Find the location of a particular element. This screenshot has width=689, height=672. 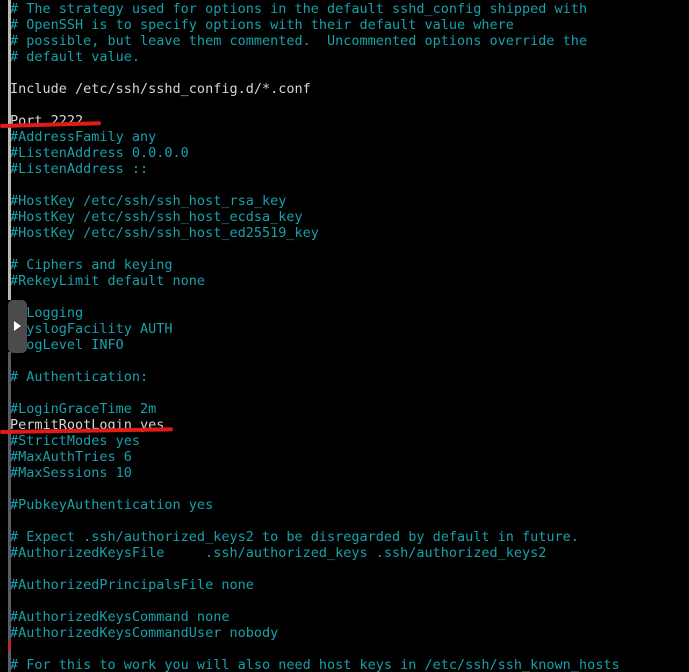

code-line: #ListenAddress 0.0.0.0 is located at coordinates (344, 153).